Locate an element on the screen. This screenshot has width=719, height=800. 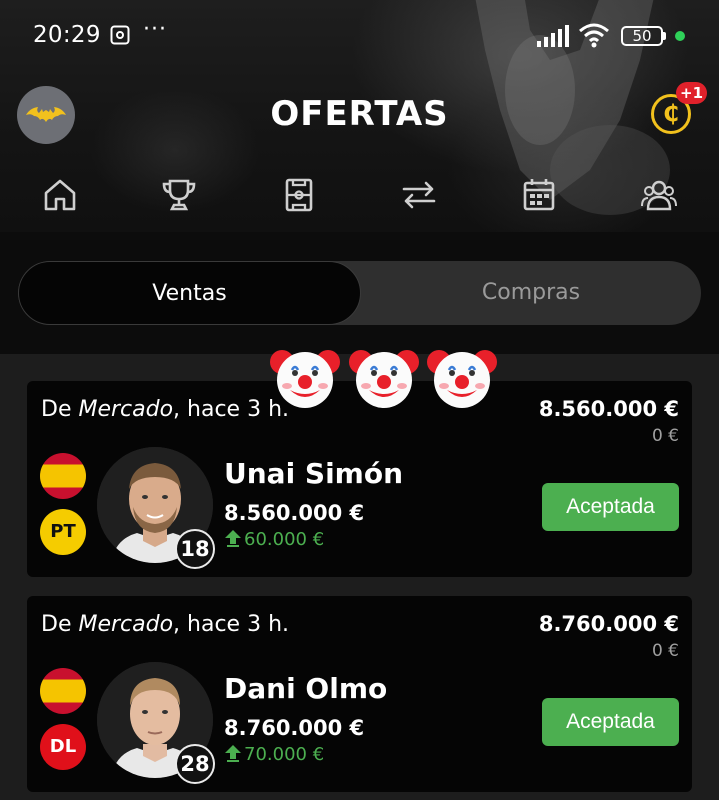
transfers-icon is located at coordinates (419, 195).